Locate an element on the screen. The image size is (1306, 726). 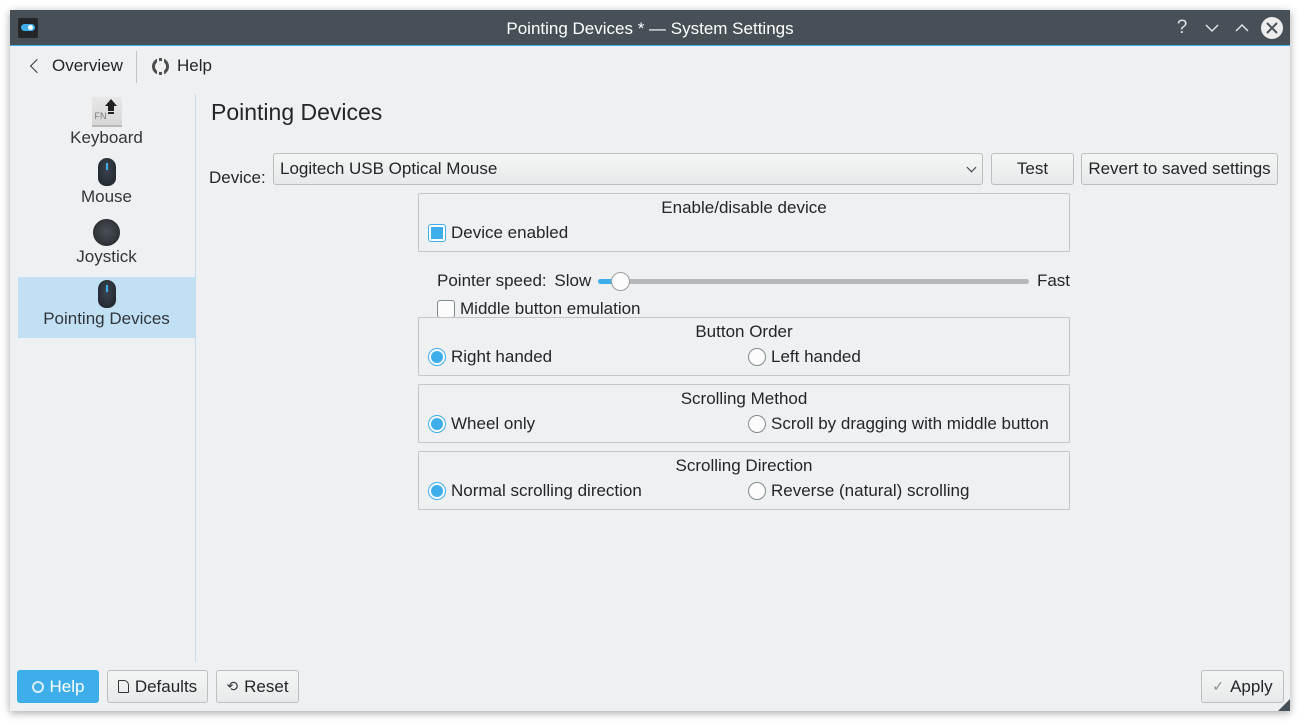
sidebar-item-label: Keyboard is located at coordinates (106, 137).